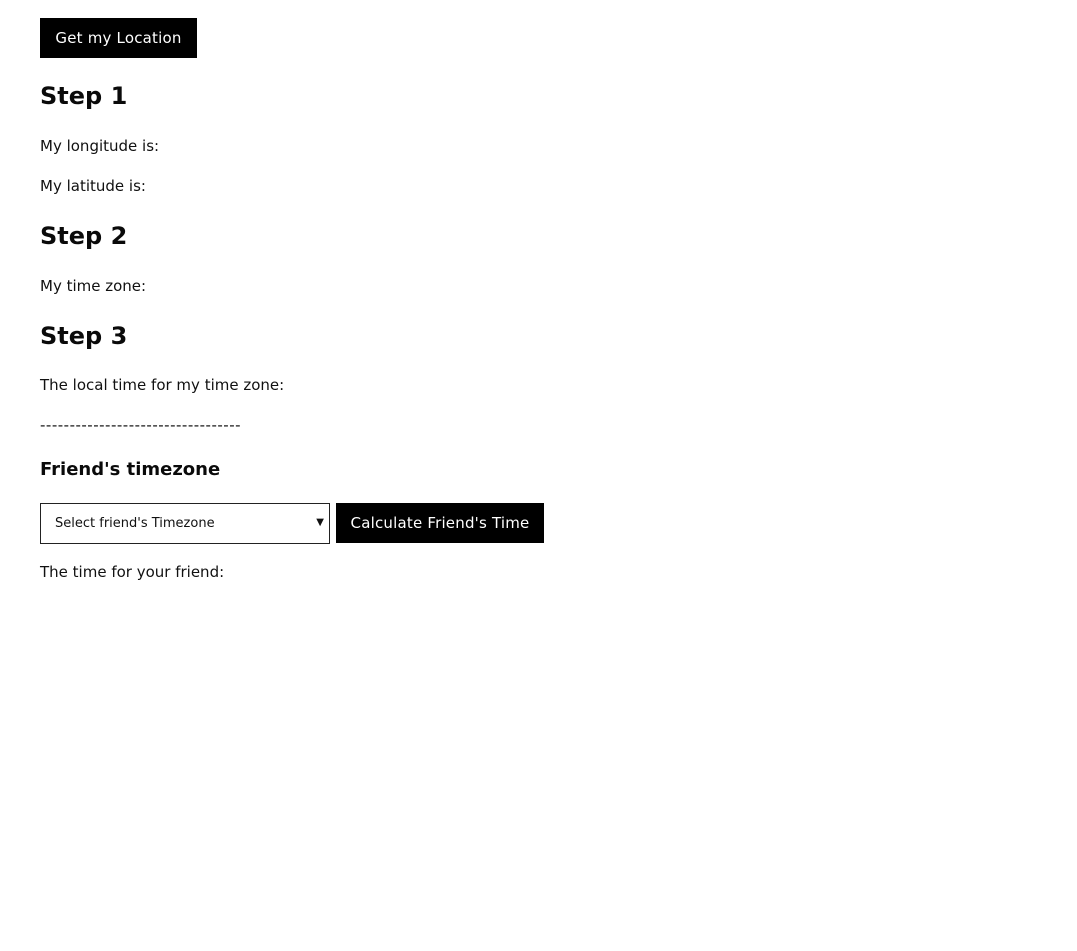 This screenshot has width=1077, height=951. I want to click on timezone-line: My time zone:, so click(95, 286).